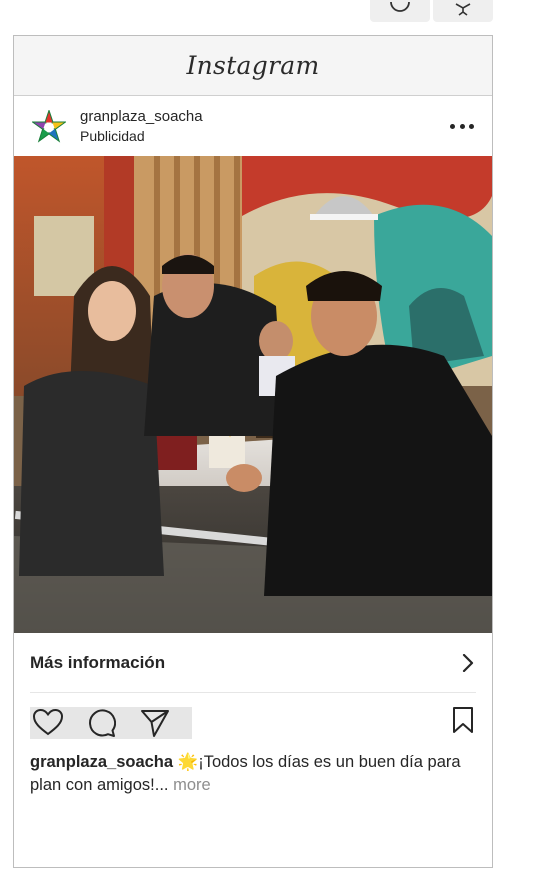 The width and height of the screenshot is (538, 882). I want to click on caption-username: granplaza_soacha, so click(101, 762).